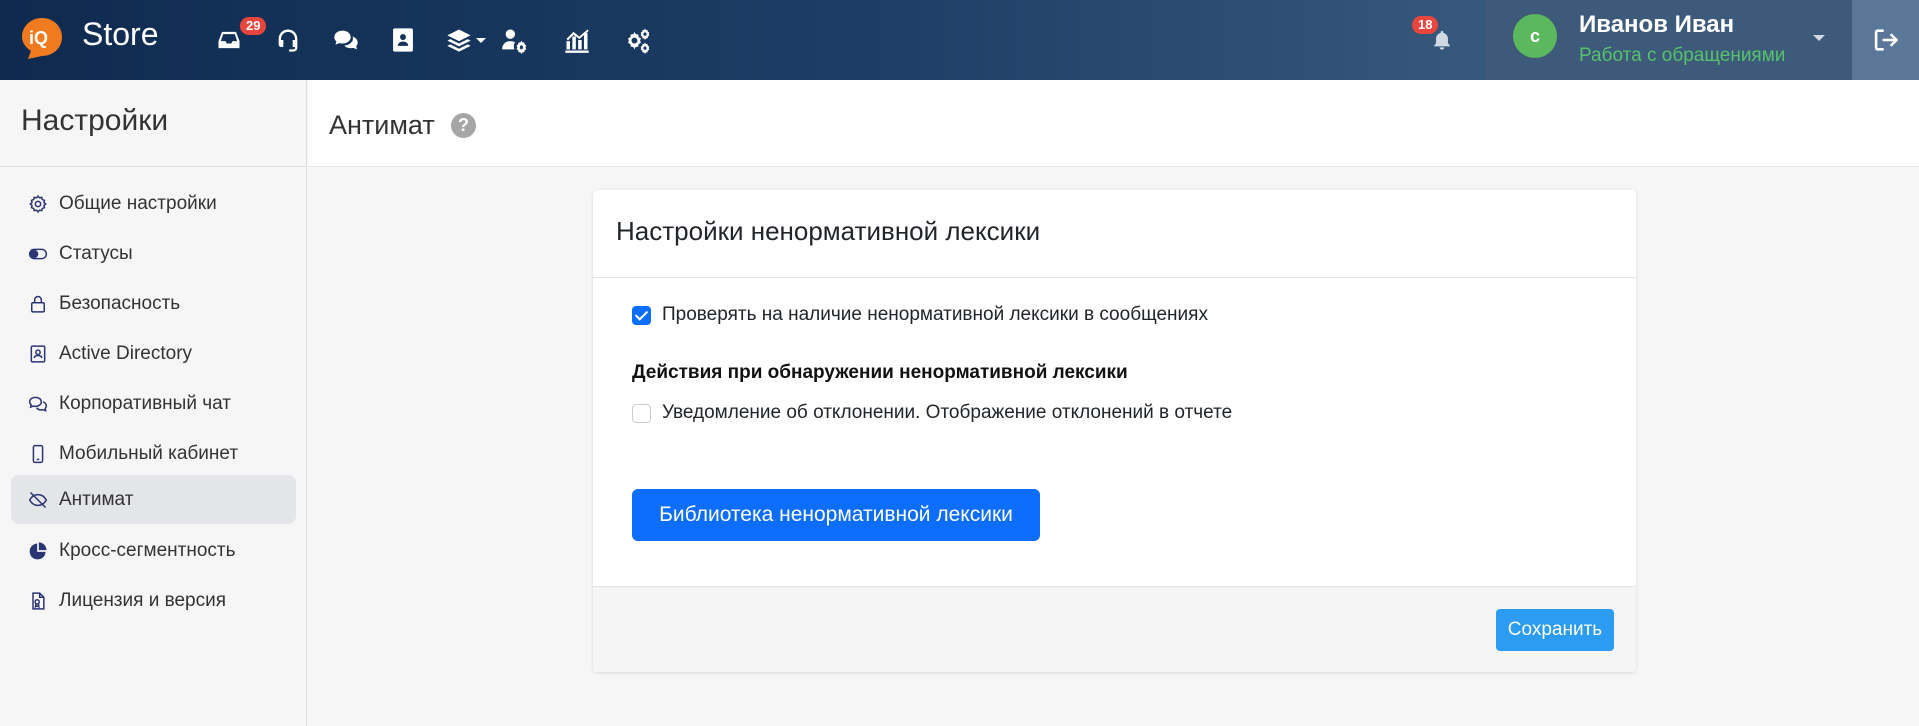  I want to click on sidebar-item-label: Общие настройки, so click(138, 203).